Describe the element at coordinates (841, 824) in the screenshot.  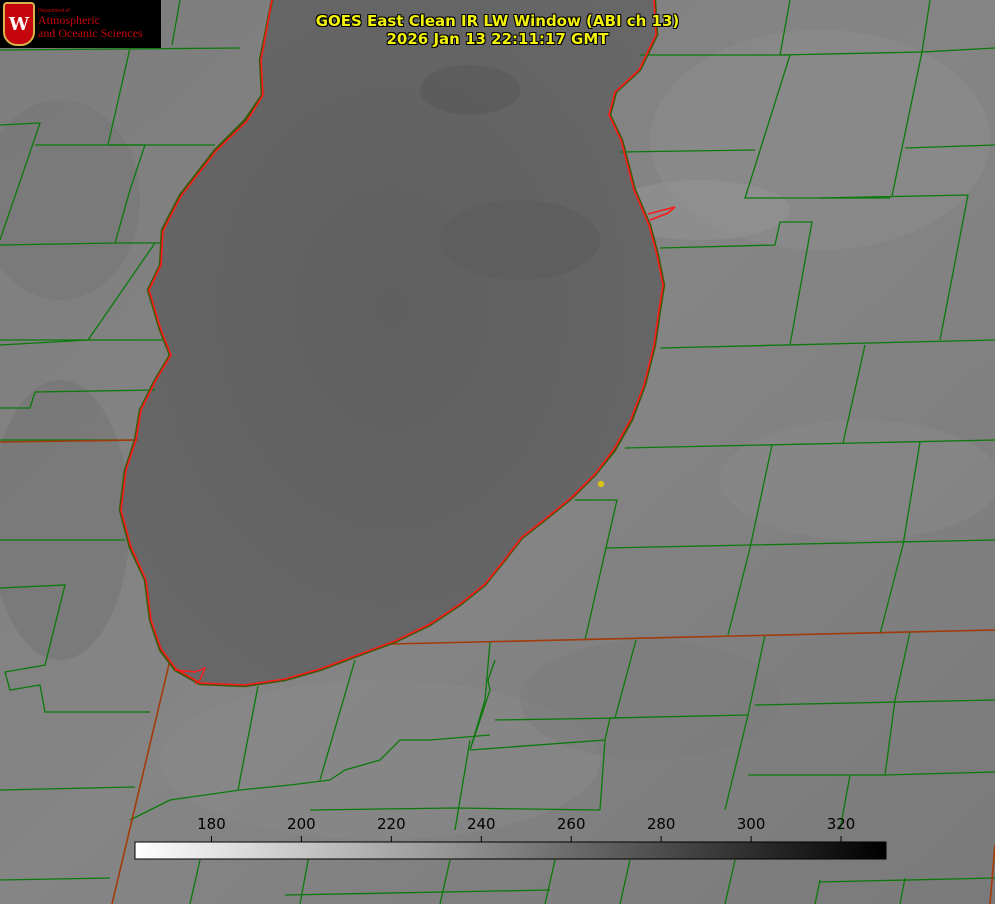
I see `colorbar-tick-label: 320` at that location.